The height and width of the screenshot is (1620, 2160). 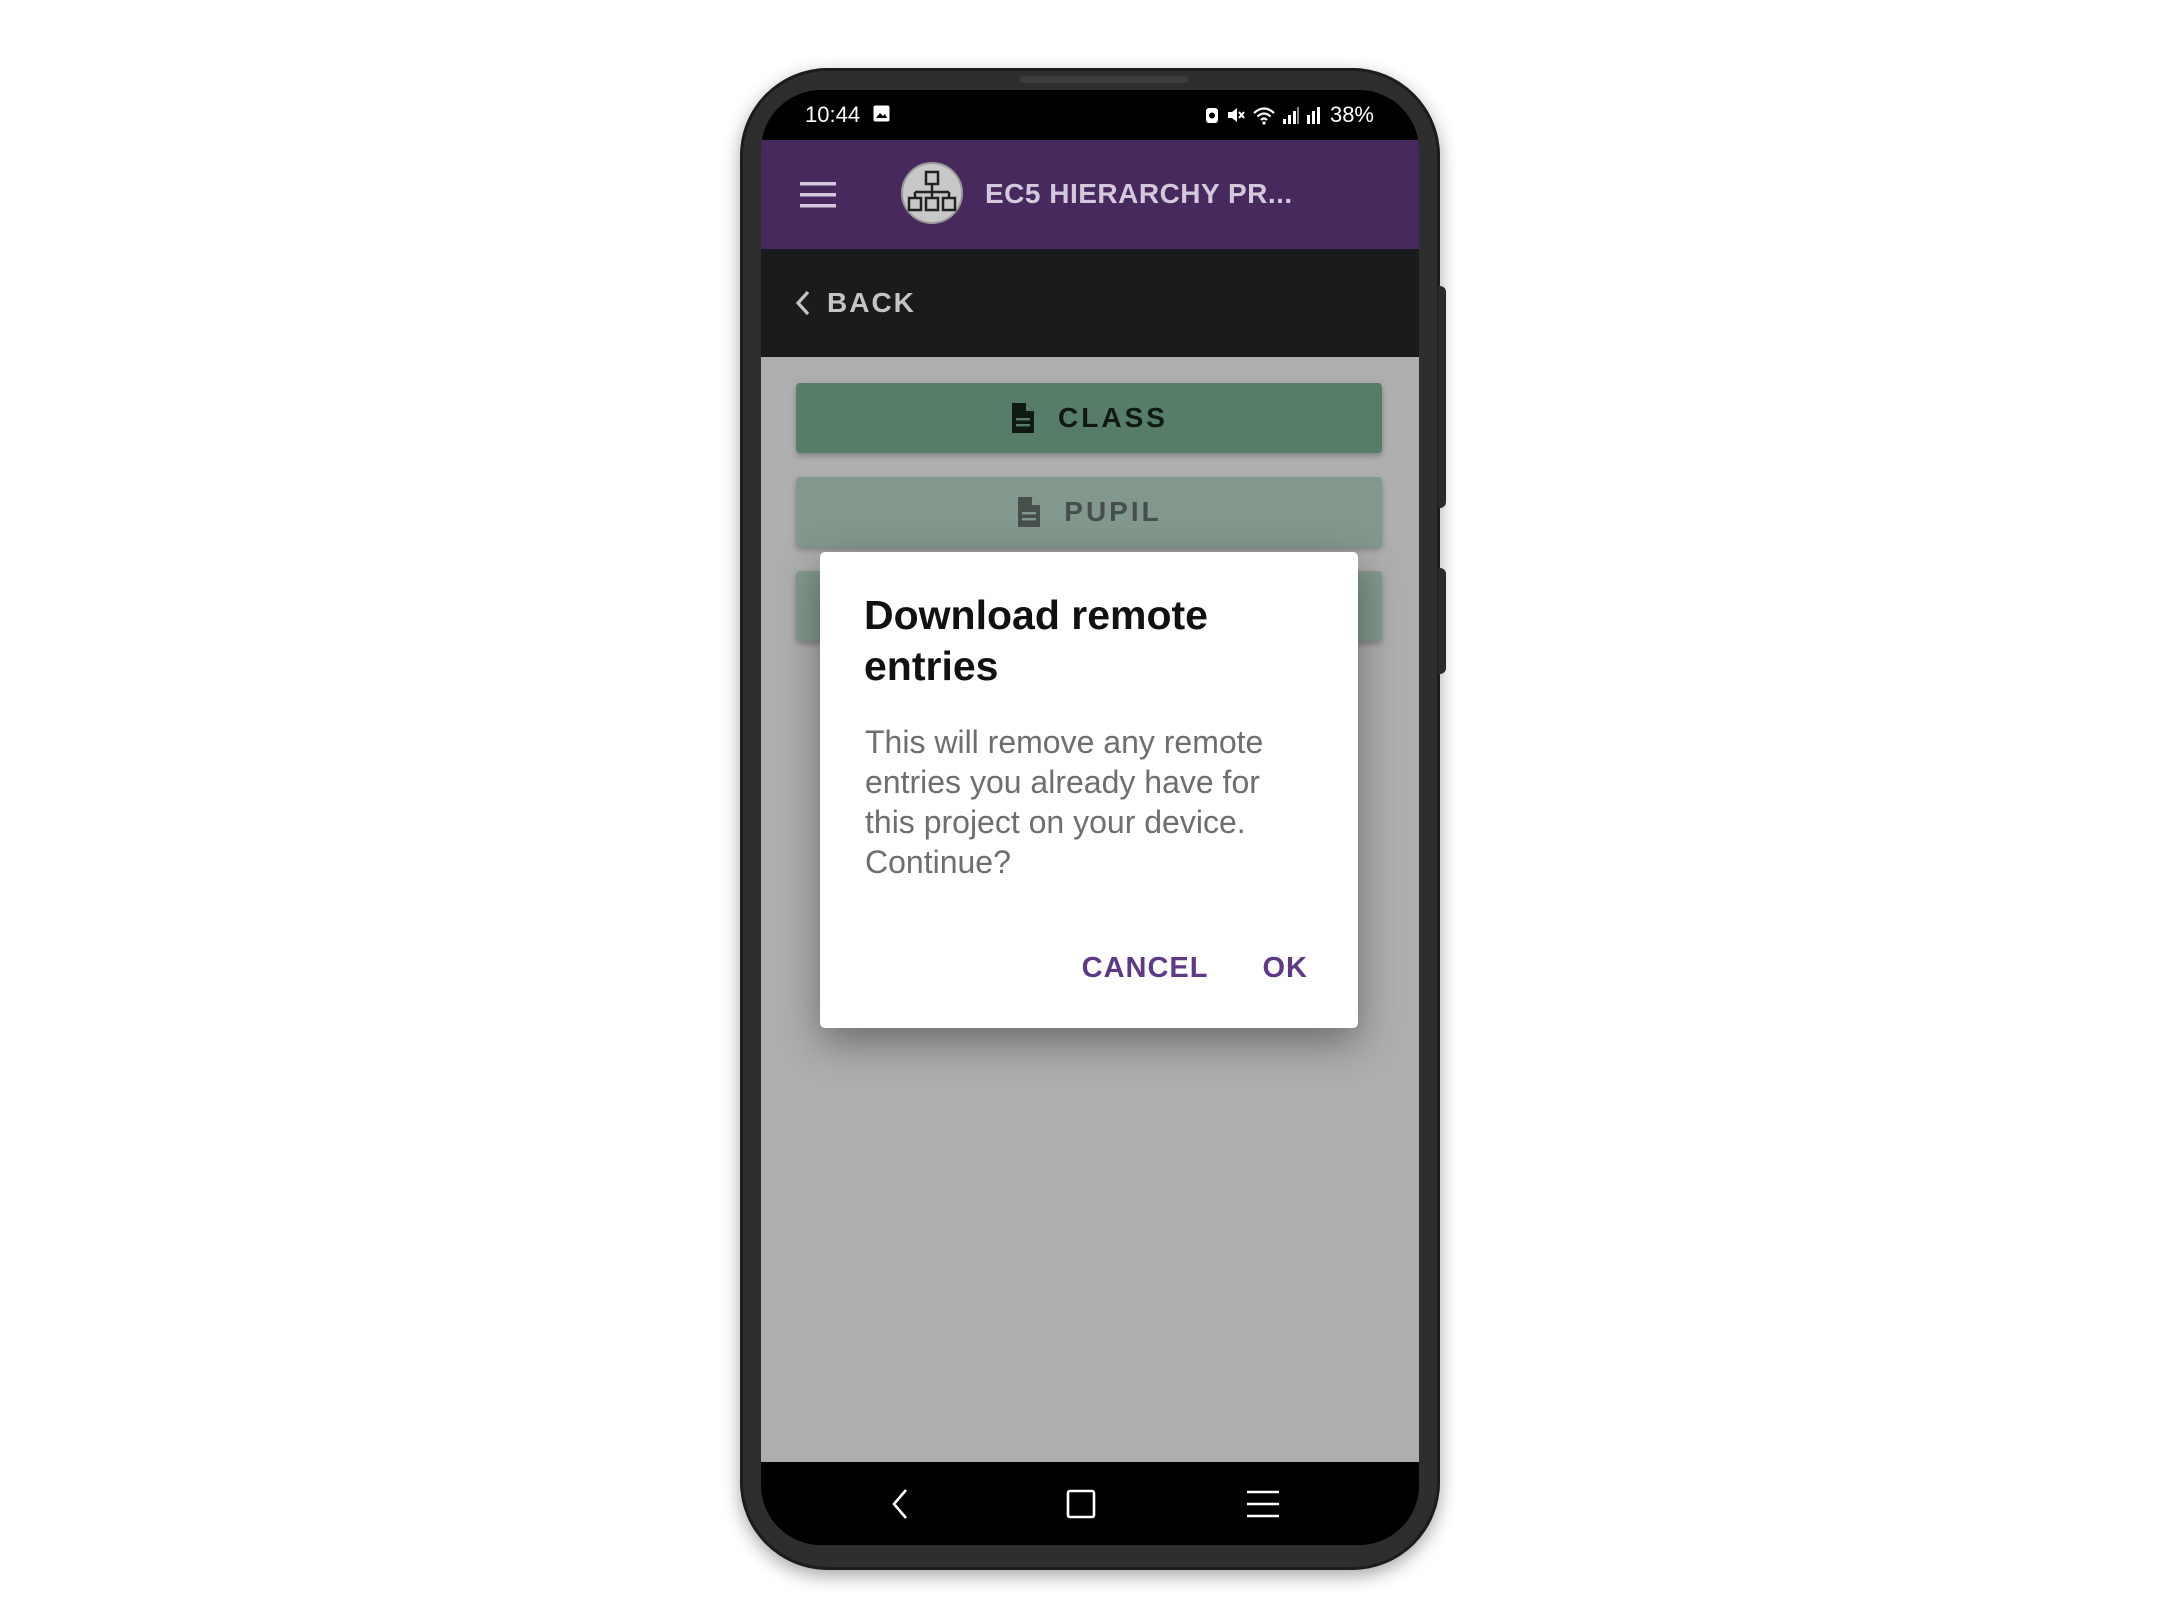 I want to click on power-button, so click(x=1442, y=621).